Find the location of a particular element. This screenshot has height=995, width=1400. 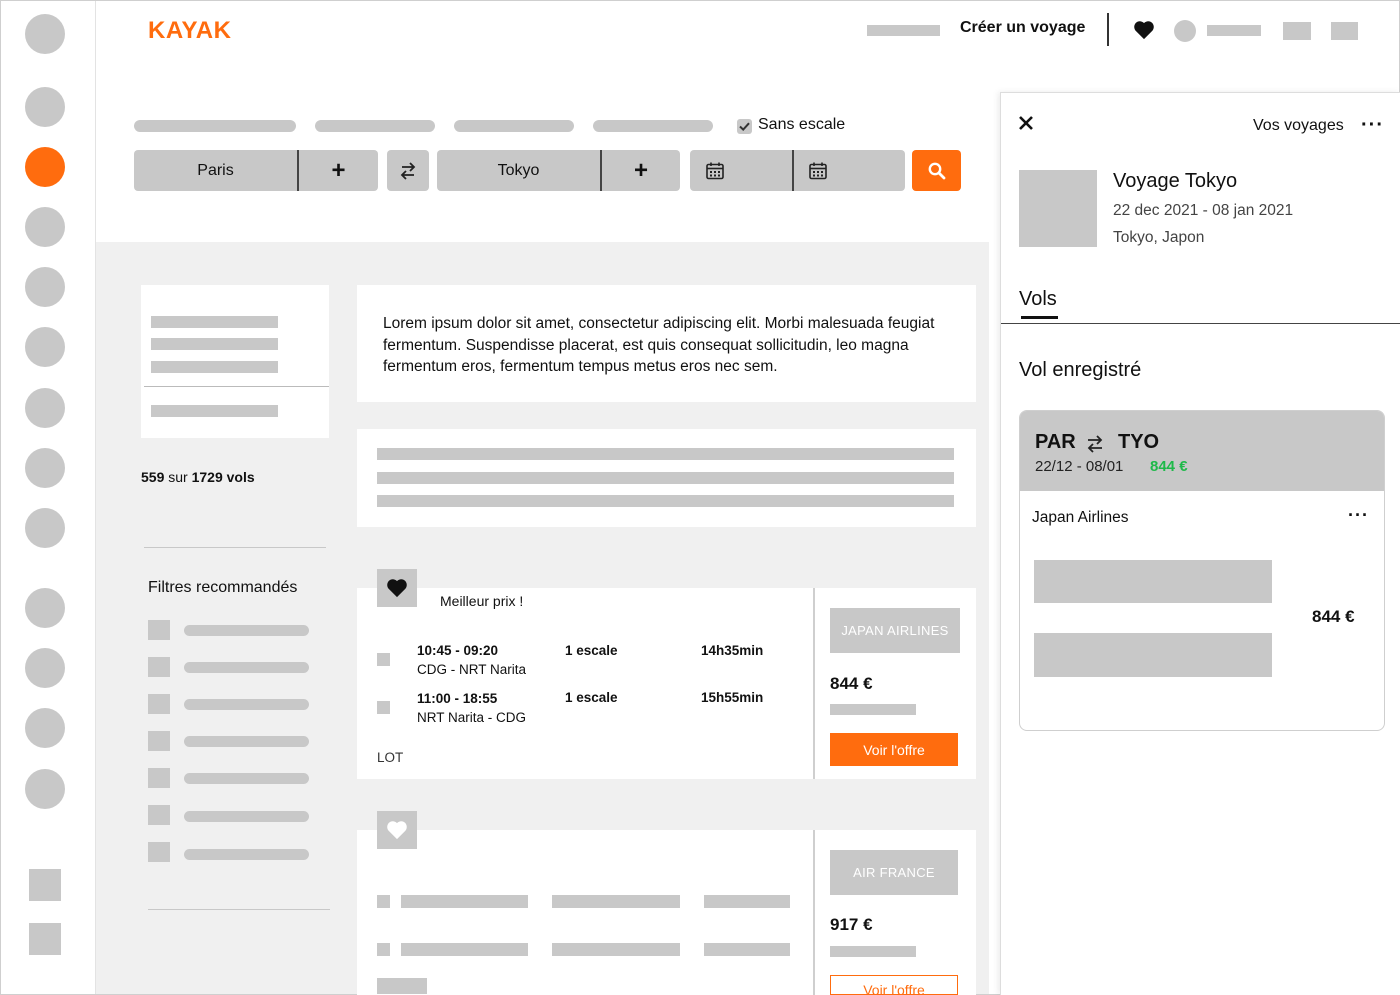

swap-button is located at coordinates (408, 170).